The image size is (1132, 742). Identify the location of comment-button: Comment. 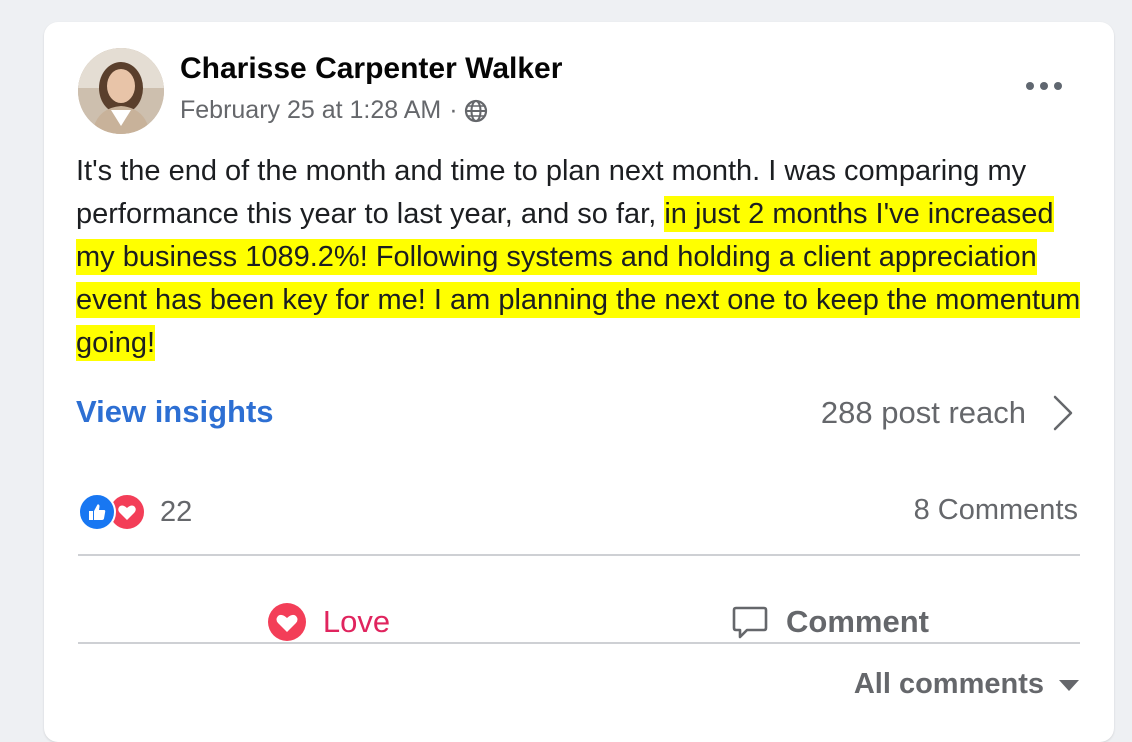
(829, 622).